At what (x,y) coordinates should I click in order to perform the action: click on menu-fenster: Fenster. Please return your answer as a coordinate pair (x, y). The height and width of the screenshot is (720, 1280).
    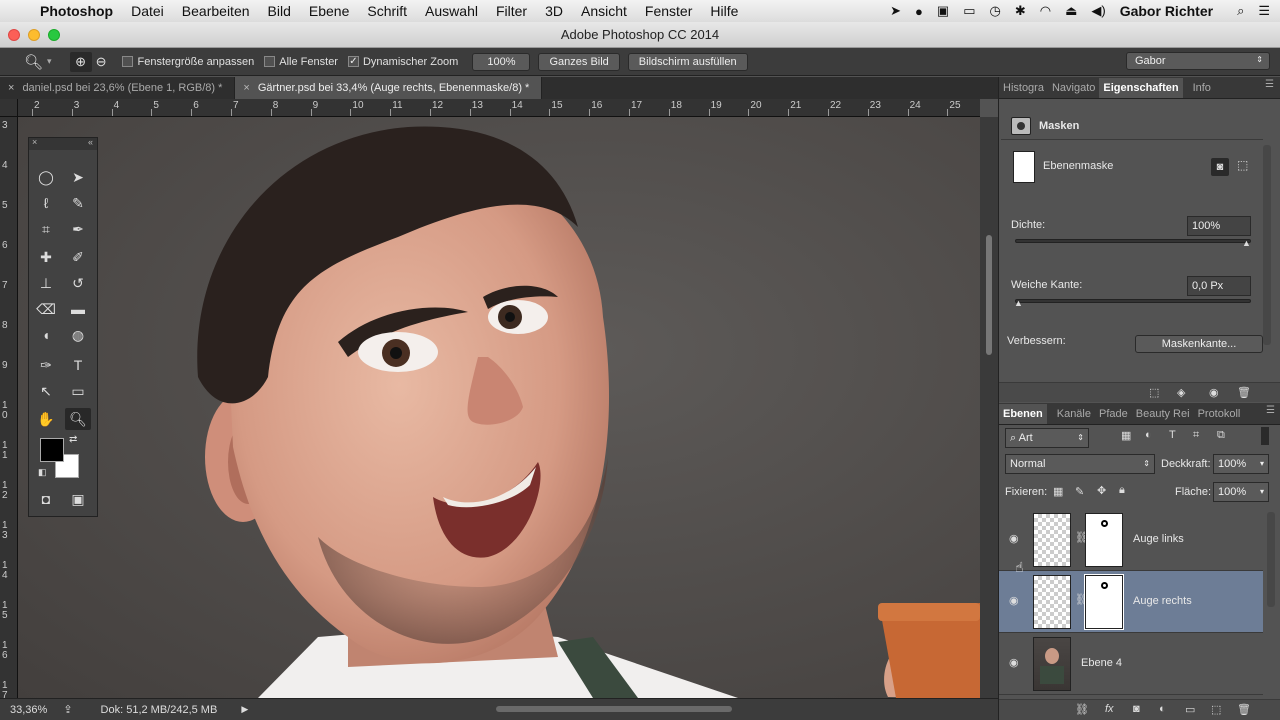
    Looking at the image, I should click on (668, 11).